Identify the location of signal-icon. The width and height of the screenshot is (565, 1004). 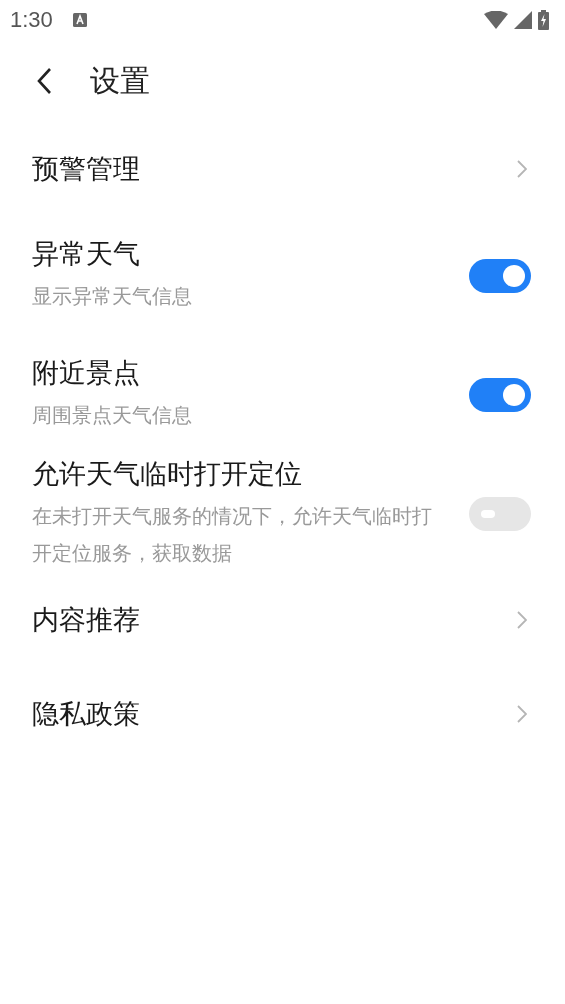
(523, 20).